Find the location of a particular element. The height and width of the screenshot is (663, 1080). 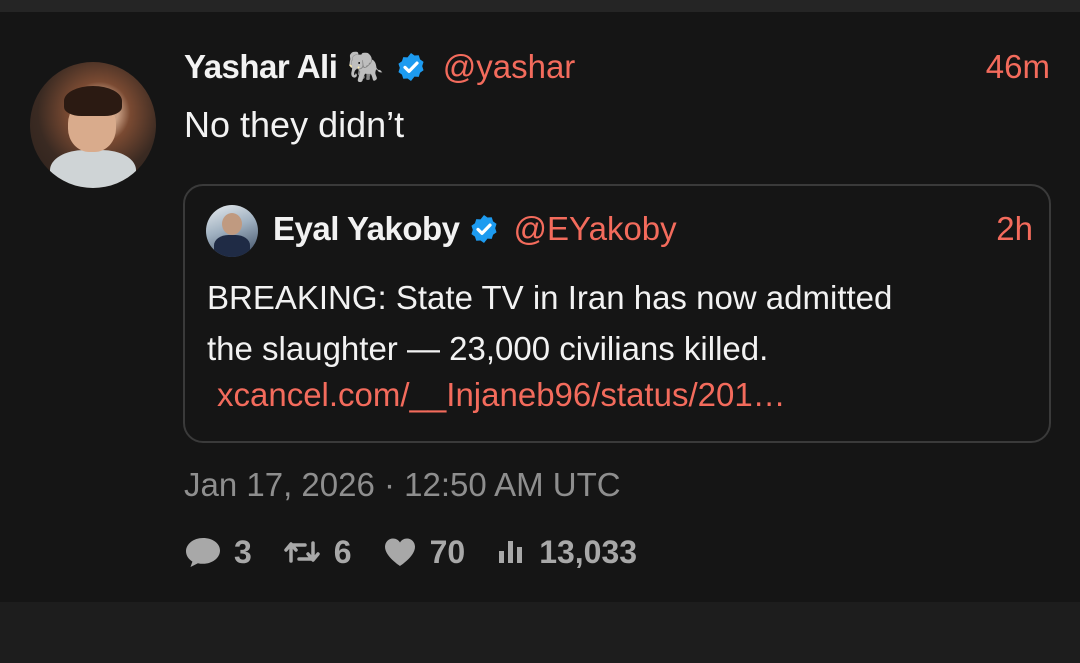

like-button: 70 is located at coordinates (424, 552).